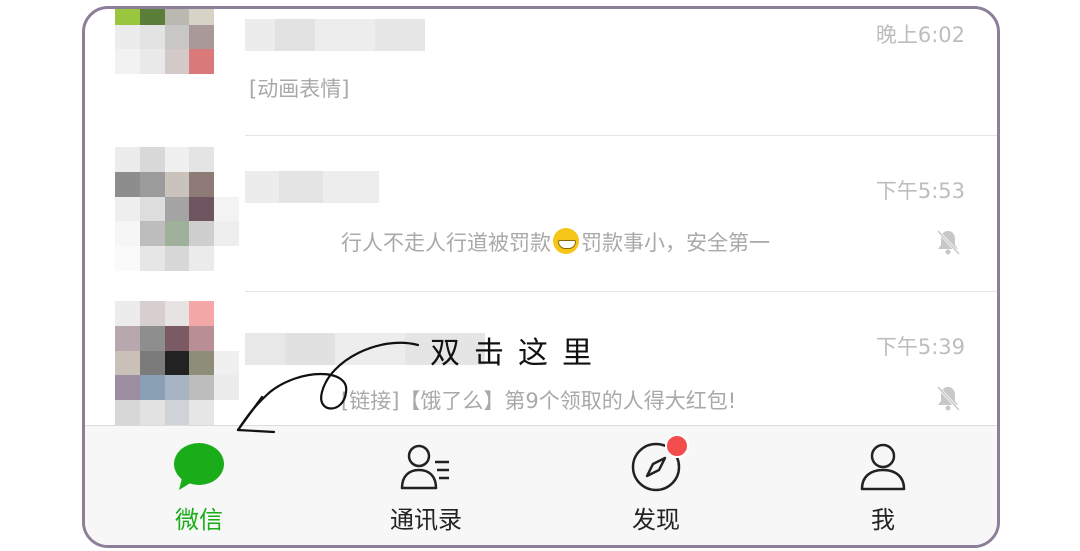 This screenshot has width=1080, height=551. I want to click on tab-discover: 发现, so click(656, 484).